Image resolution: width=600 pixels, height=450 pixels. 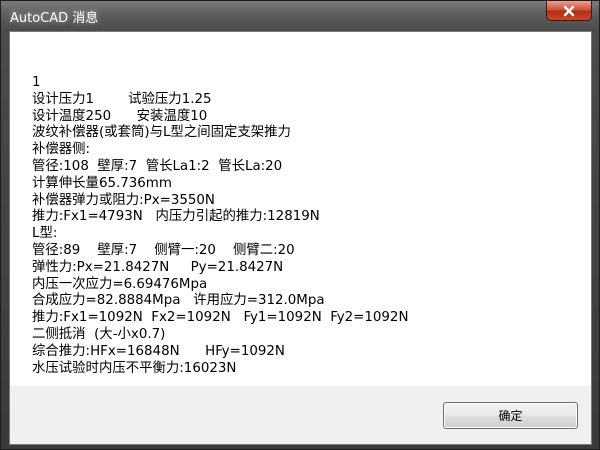 I want to click on close-button, so click(x=569, y=11).